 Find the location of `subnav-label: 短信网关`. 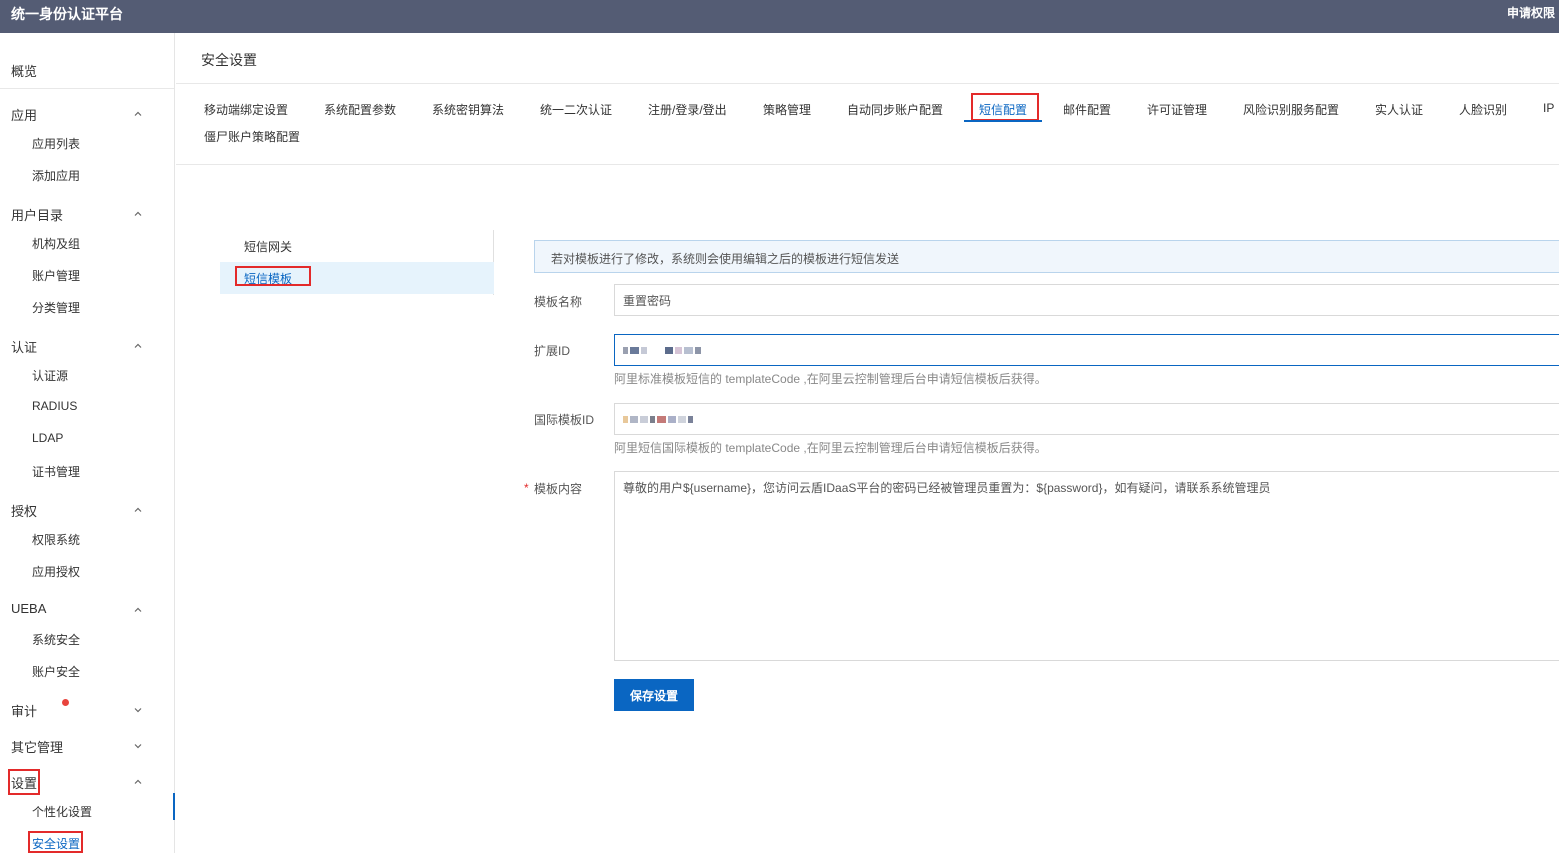

subnav-label: 短信网关 is located at coordinates (268, 247).